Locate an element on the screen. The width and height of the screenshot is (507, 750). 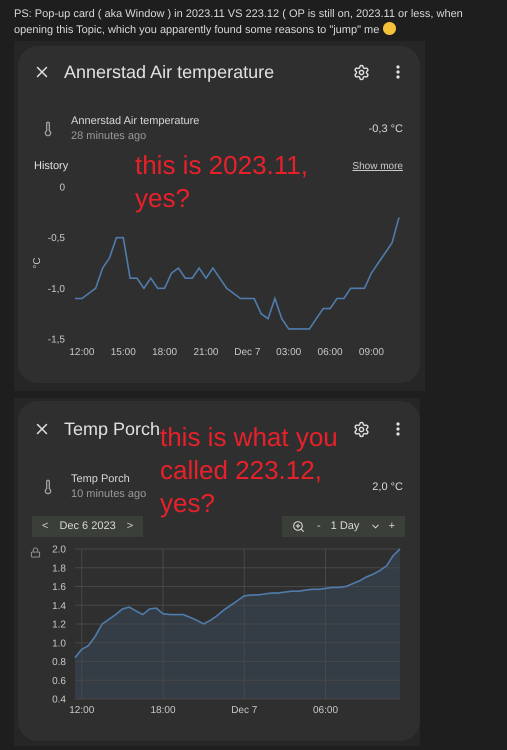
axis-label: -0,5 is located at coordinates (56, 238).